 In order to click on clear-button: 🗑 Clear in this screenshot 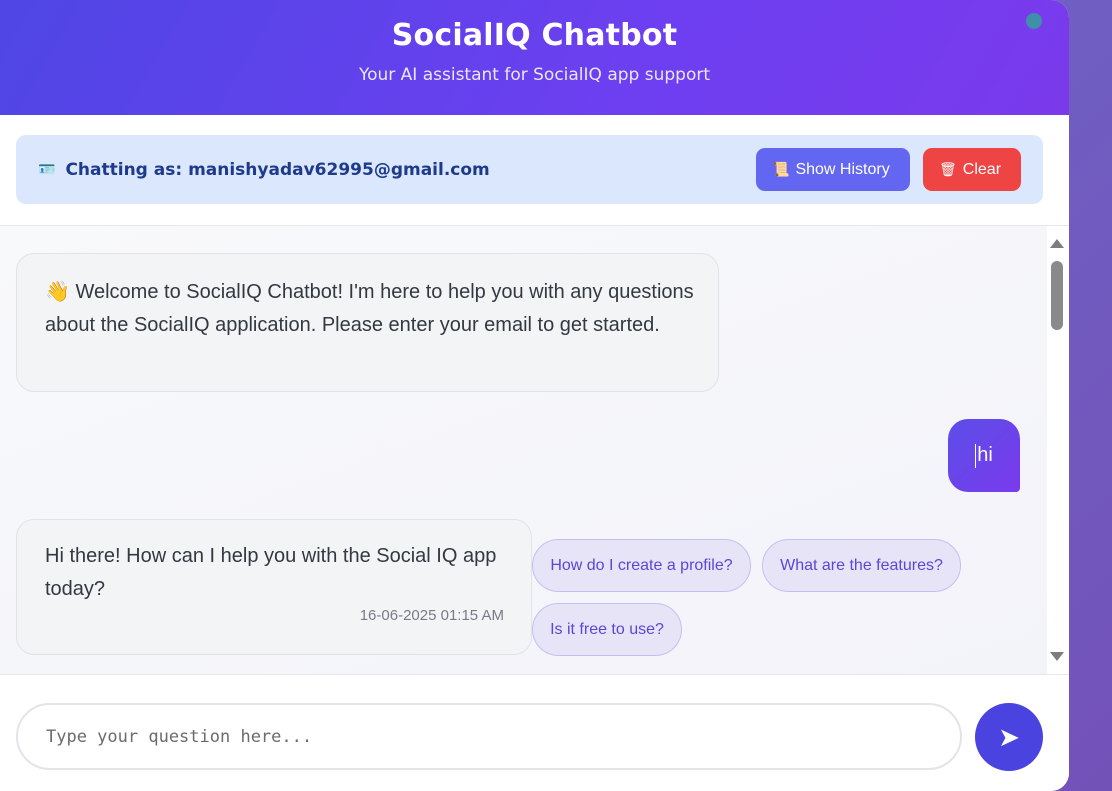, I will do `click(972, 169)`.